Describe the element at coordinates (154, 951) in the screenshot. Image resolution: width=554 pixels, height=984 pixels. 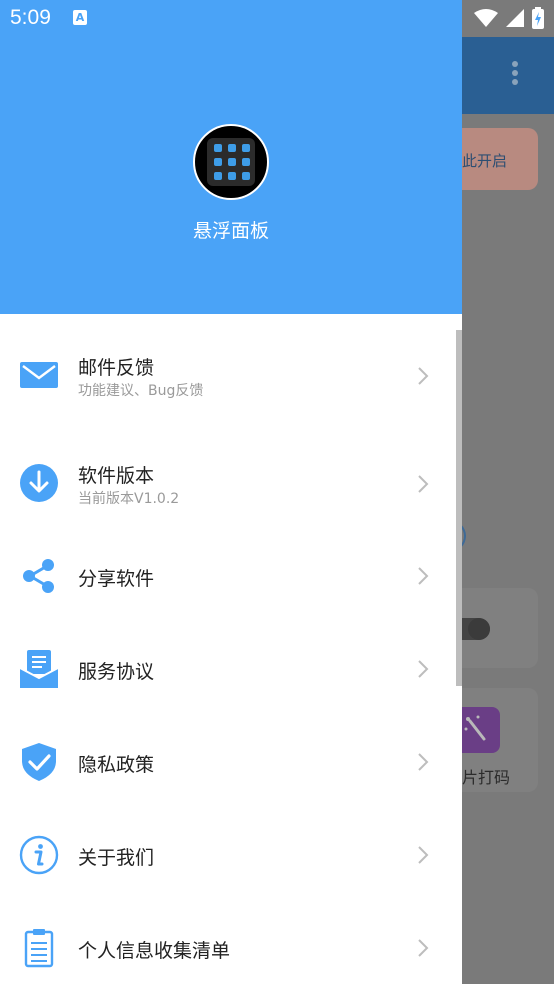
I see `menu-item-title: 个人信息收集清单` at that location.